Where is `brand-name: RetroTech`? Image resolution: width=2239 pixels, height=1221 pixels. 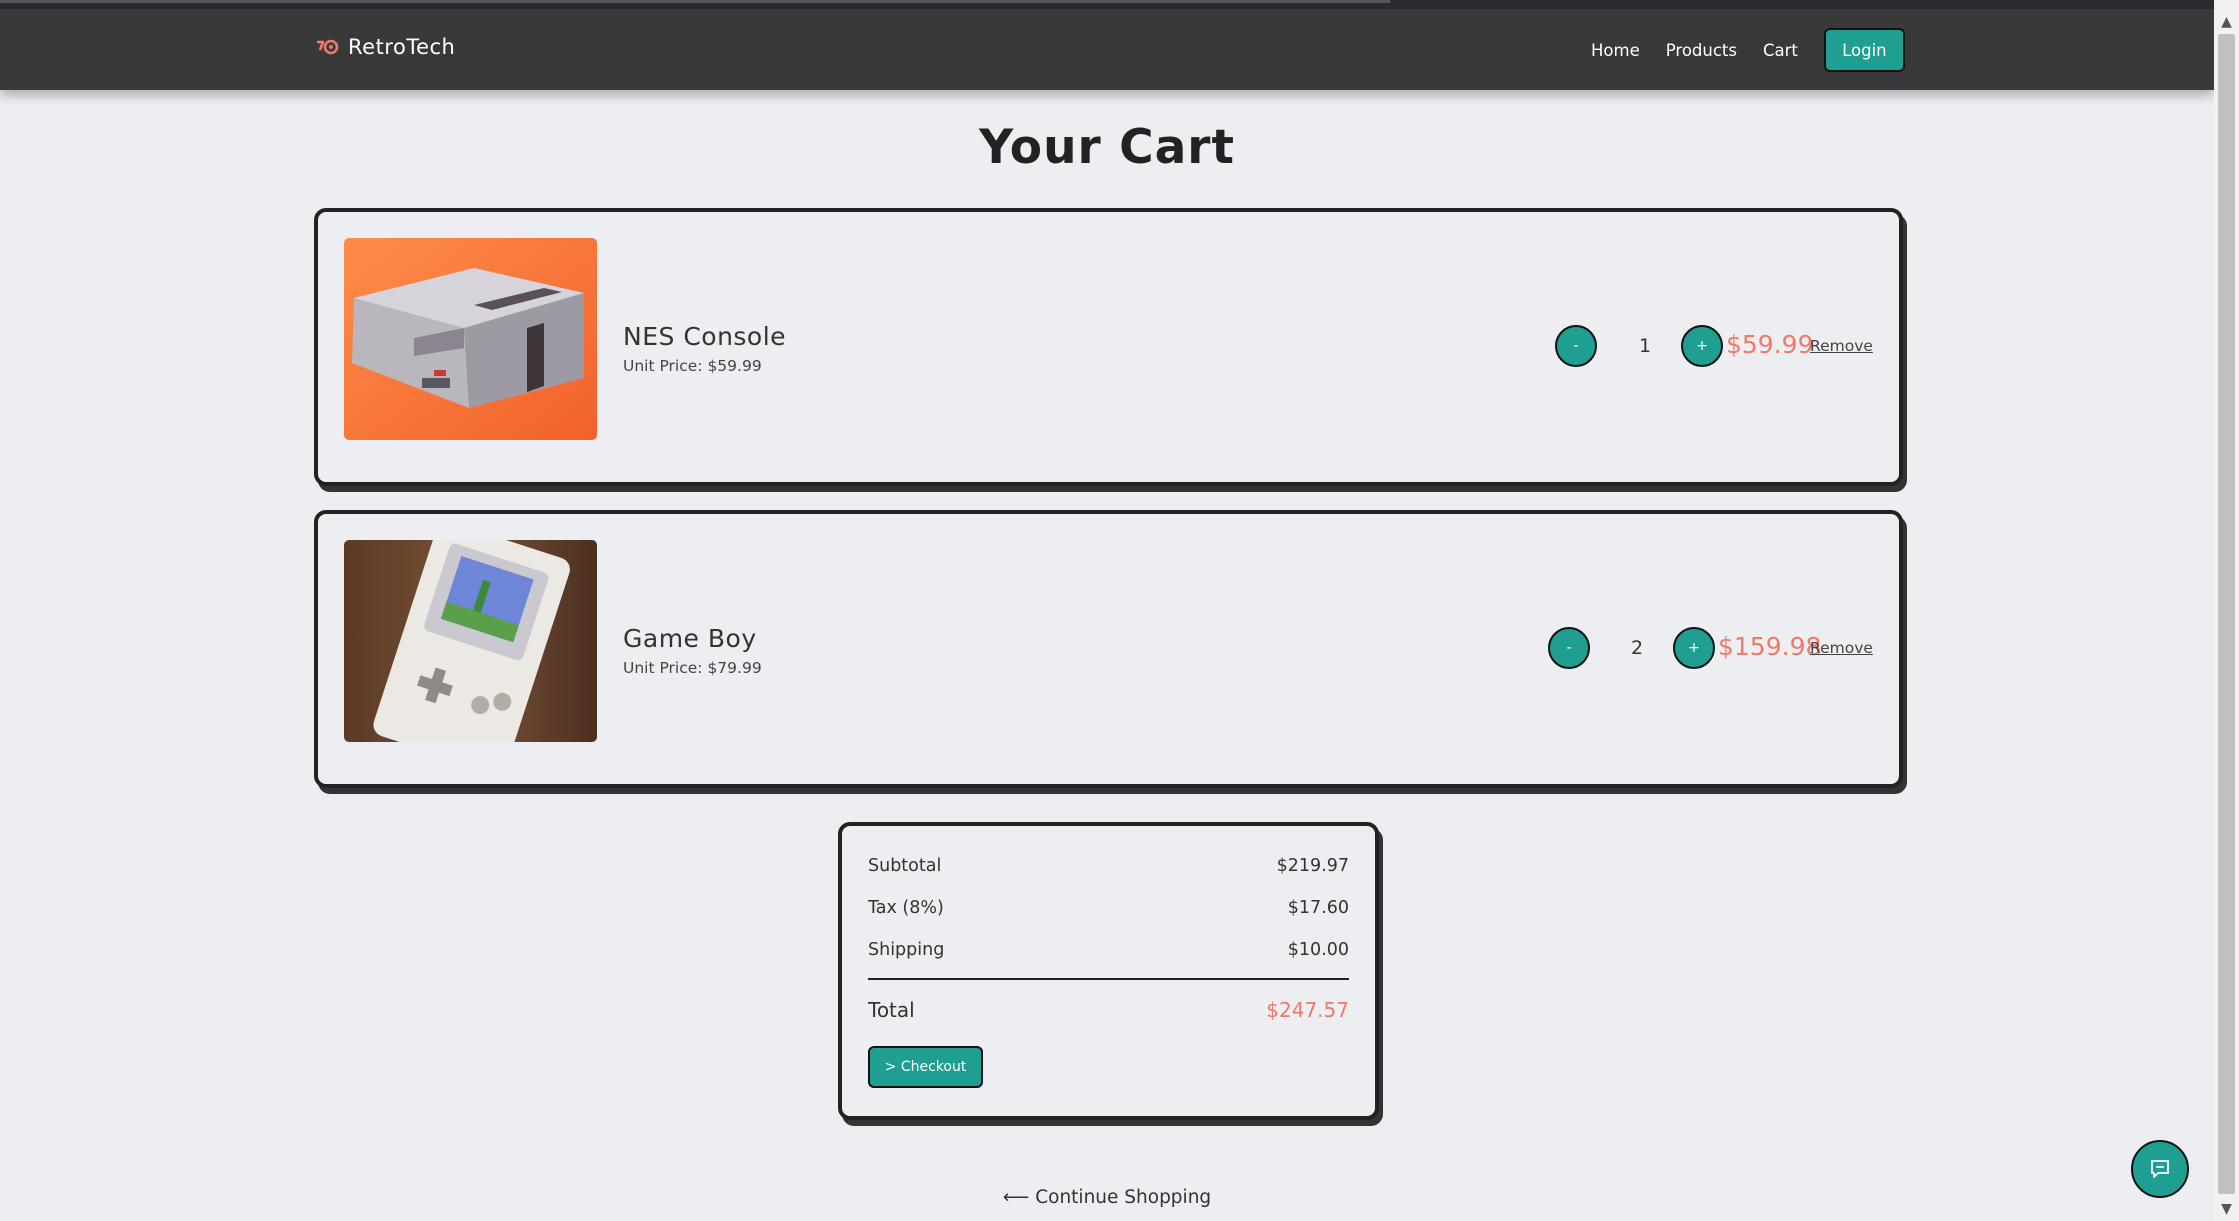
brand-name: RetroTech is located at coordinates (402, 47).